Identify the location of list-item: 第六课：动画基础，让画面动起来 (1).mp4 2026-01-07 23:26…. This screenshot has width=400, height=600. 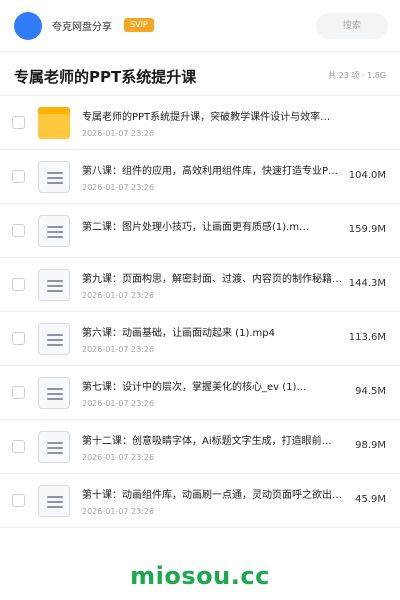
(200, 339).